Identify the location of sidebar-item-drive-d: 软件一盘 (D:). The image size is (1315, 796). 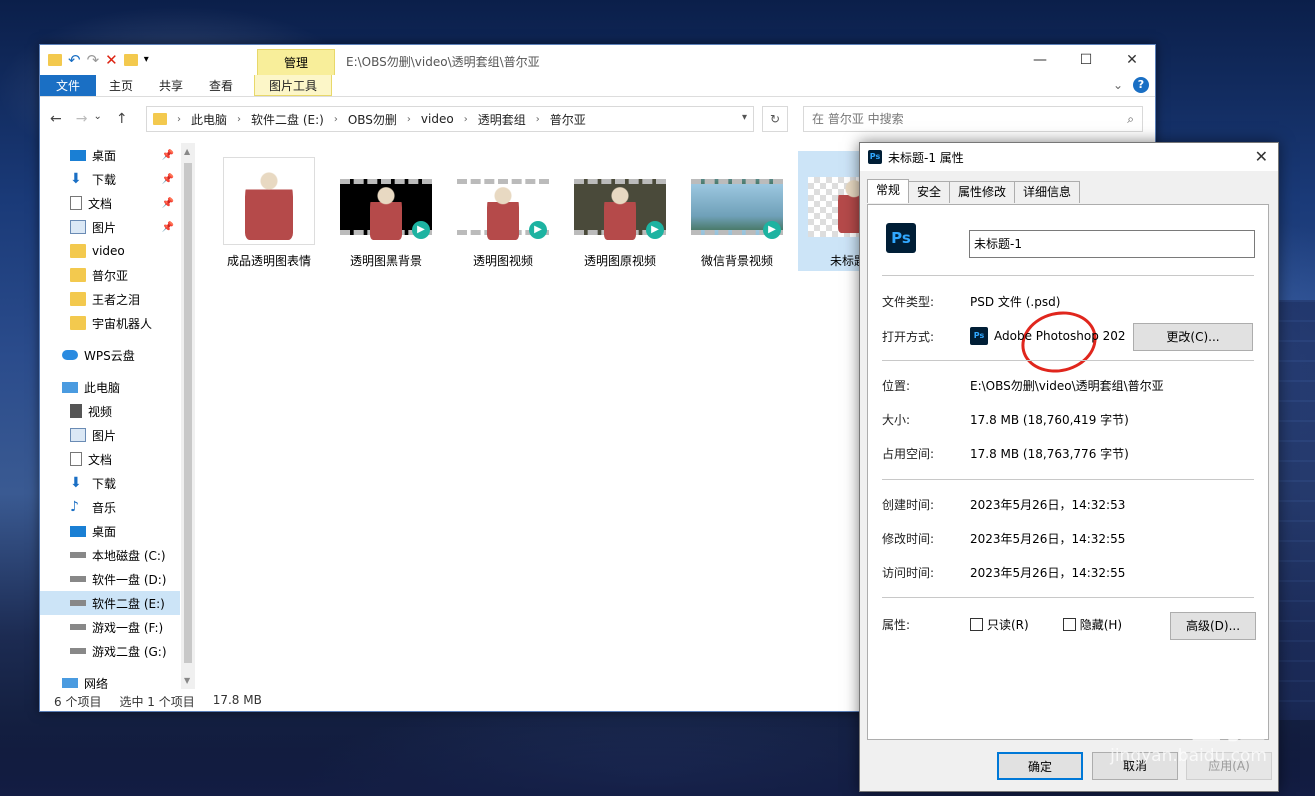
(110, 579).